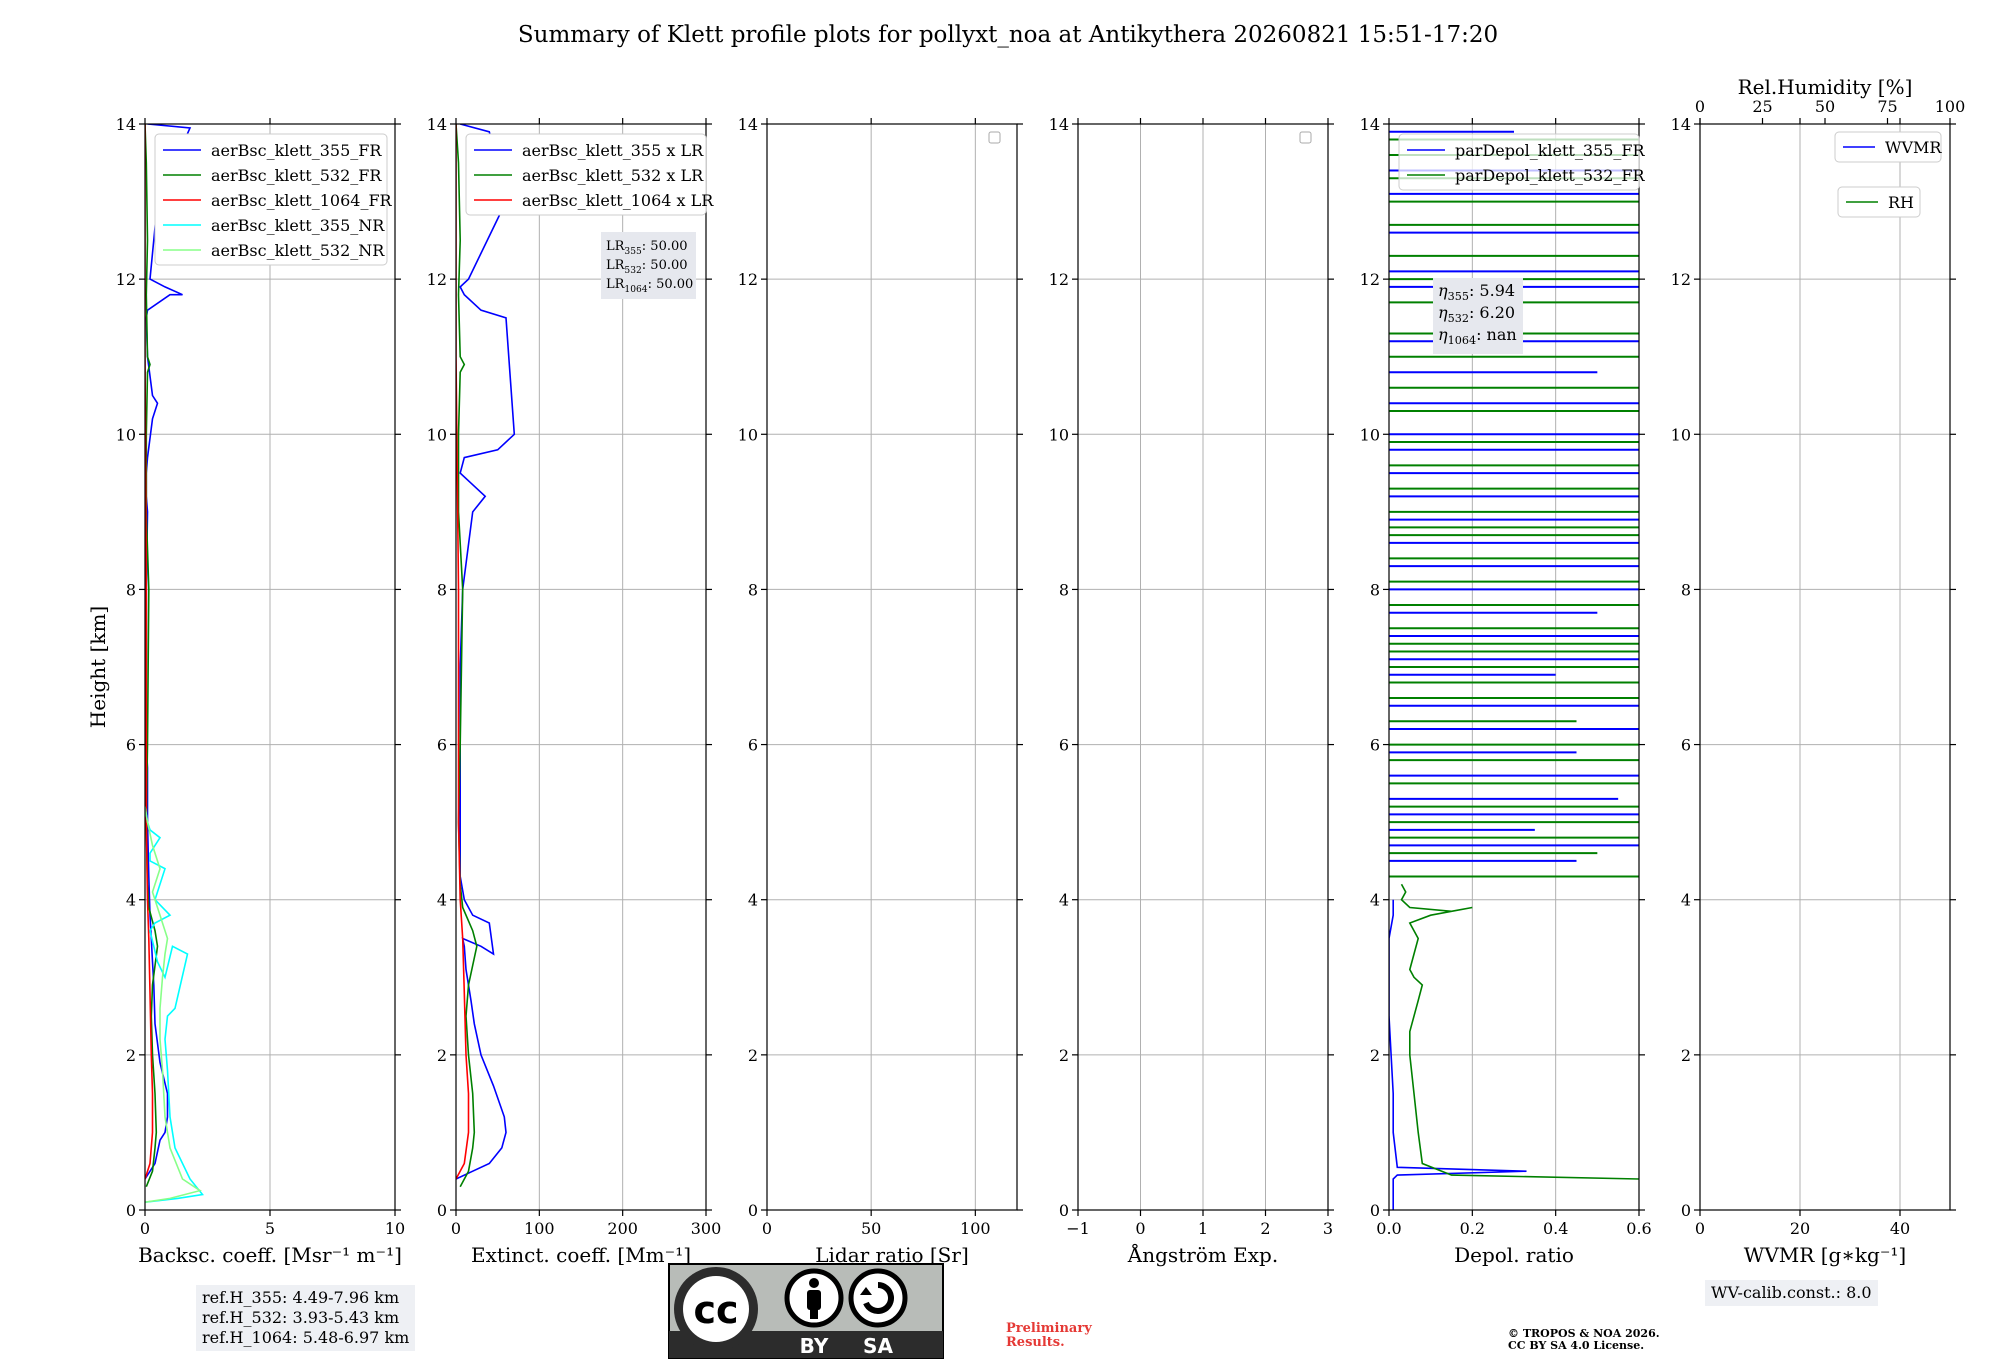 This screenshot has height=1360, width=2000. Describe the element at coordinates (1049, 1328) in the screenshot. I see `preliminary-line-1: Preliminary` at that location.